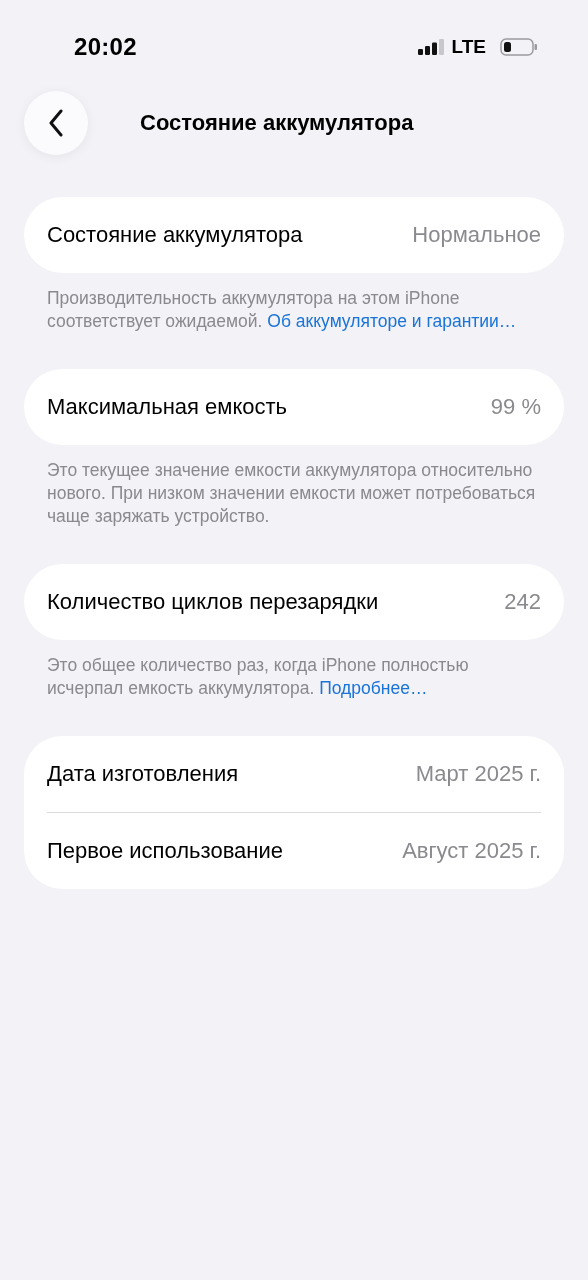 The image size is (588, 1280). Describe the element at coordinates (175, 235) in the screenshot. I see `row-label: Состояние аккумулятора` at that location.